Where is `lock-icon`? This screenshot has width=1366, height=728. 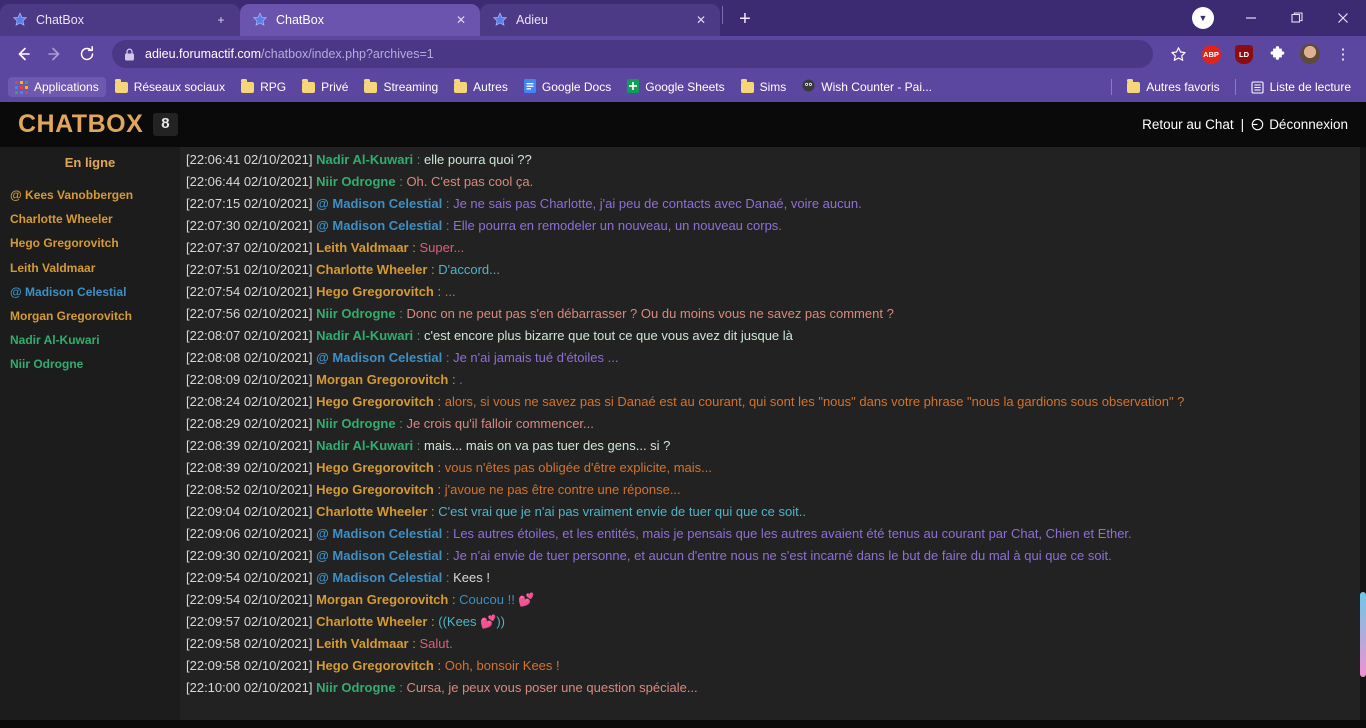
lock-icon is located at coordinates (129, 54).